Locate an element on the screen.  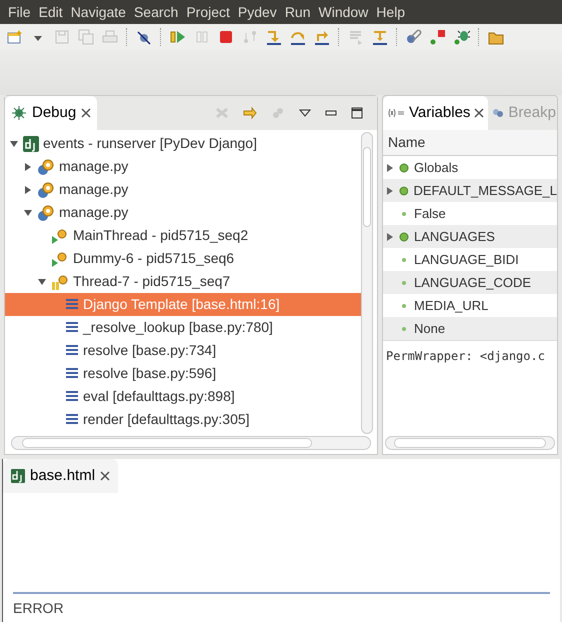
variables-tab: Variables is located at coordinates (435, 113).